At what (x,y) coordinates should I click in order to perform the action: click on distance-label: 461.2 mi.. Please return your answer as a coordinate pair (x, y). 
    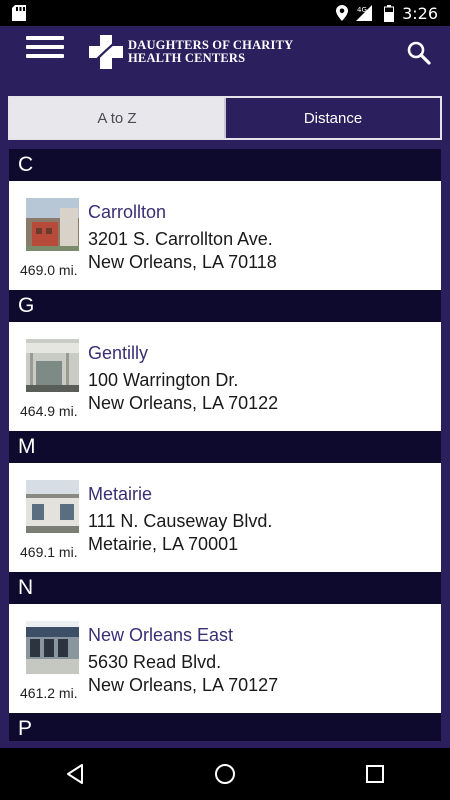
    Looking at the image, I should click on (49, 693).